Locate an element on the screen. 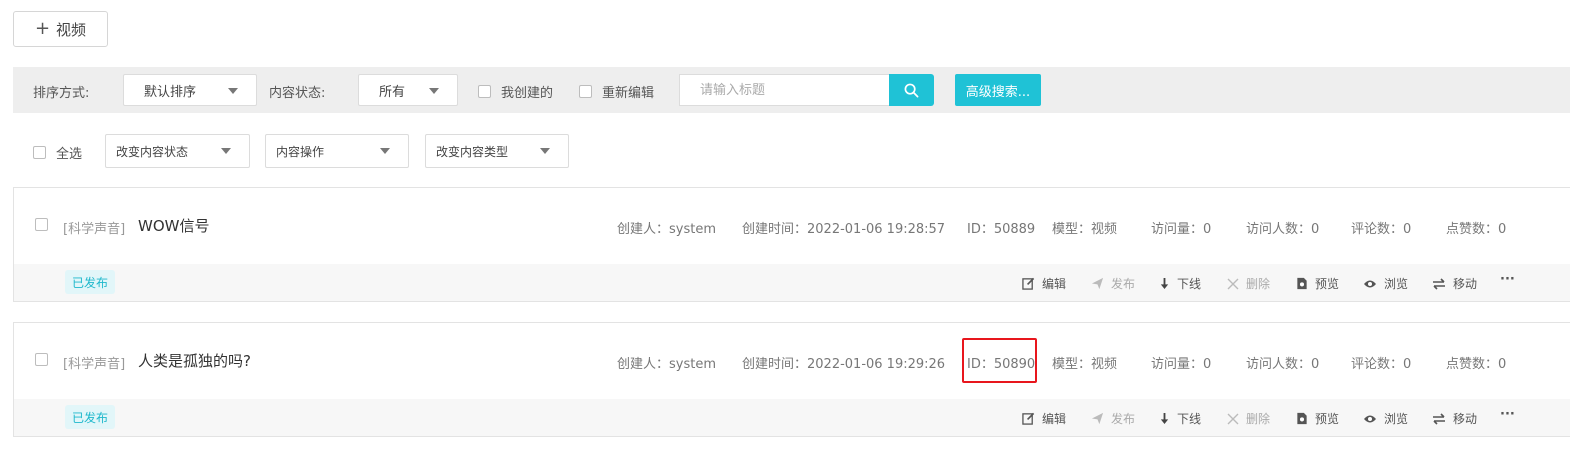  re-edit-label: 重新编辑 is located at coordinates (628, 93).